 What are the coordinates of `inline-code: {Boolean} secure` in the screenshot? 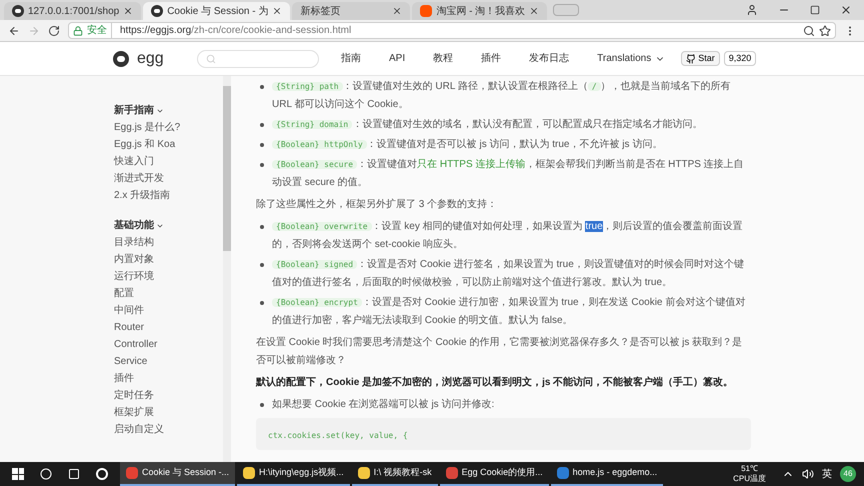 It's located at (315, 164).